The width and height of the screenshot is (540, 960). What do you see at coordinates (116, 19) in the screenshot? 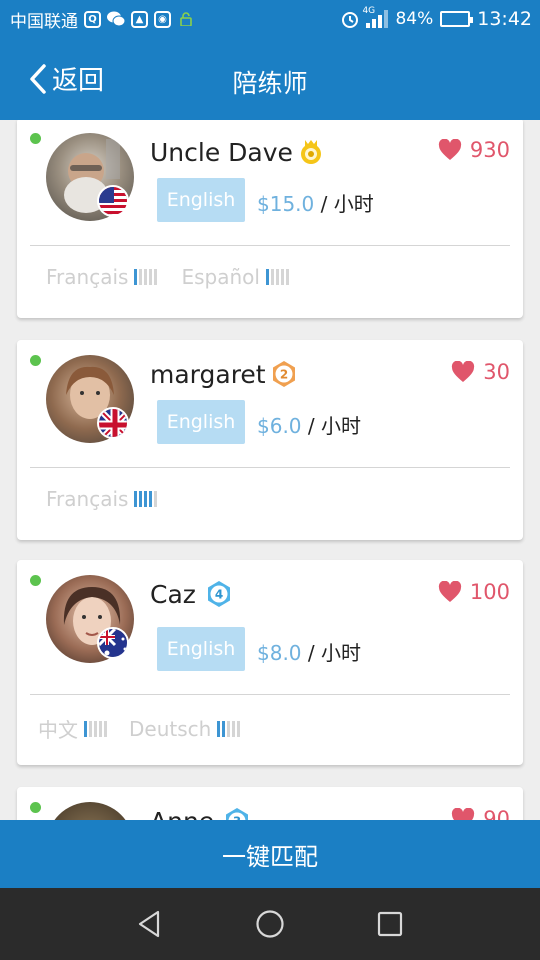
I see `wechat-icon` at bounding box center [116, 19].